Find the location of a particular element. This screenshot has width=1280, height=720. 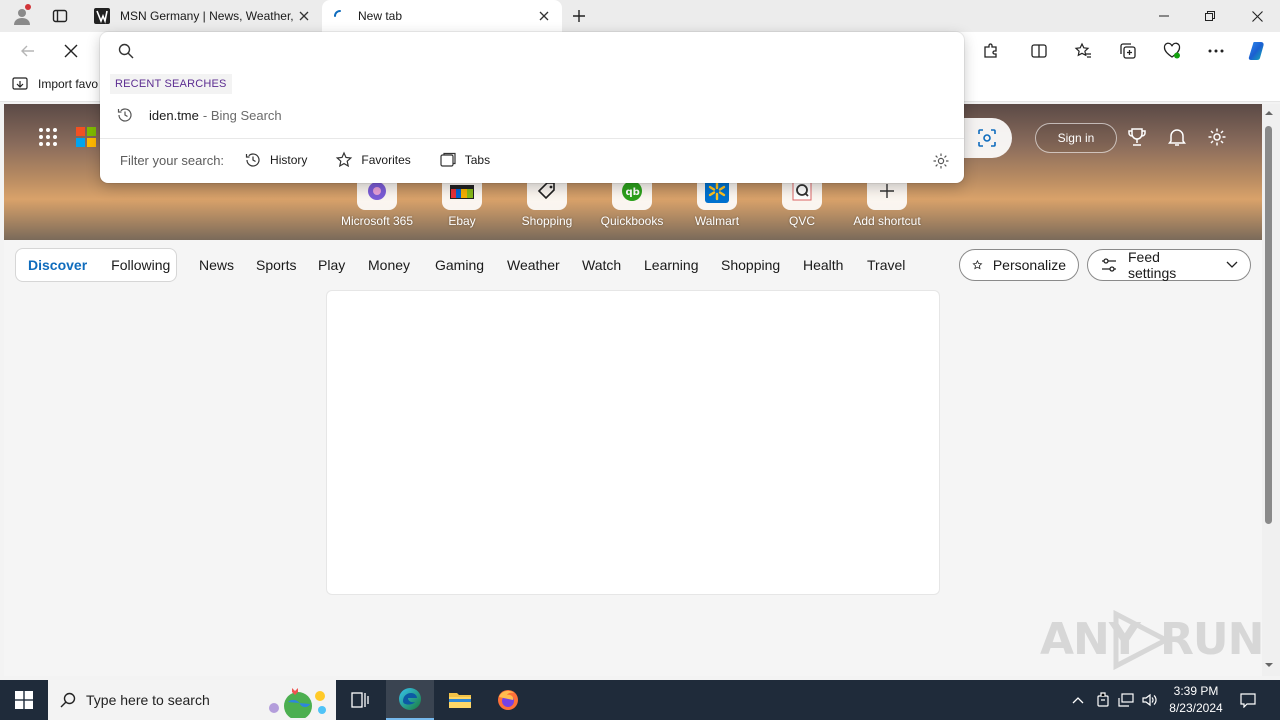

category-watch: Watch is located at coordinates (601, 265).